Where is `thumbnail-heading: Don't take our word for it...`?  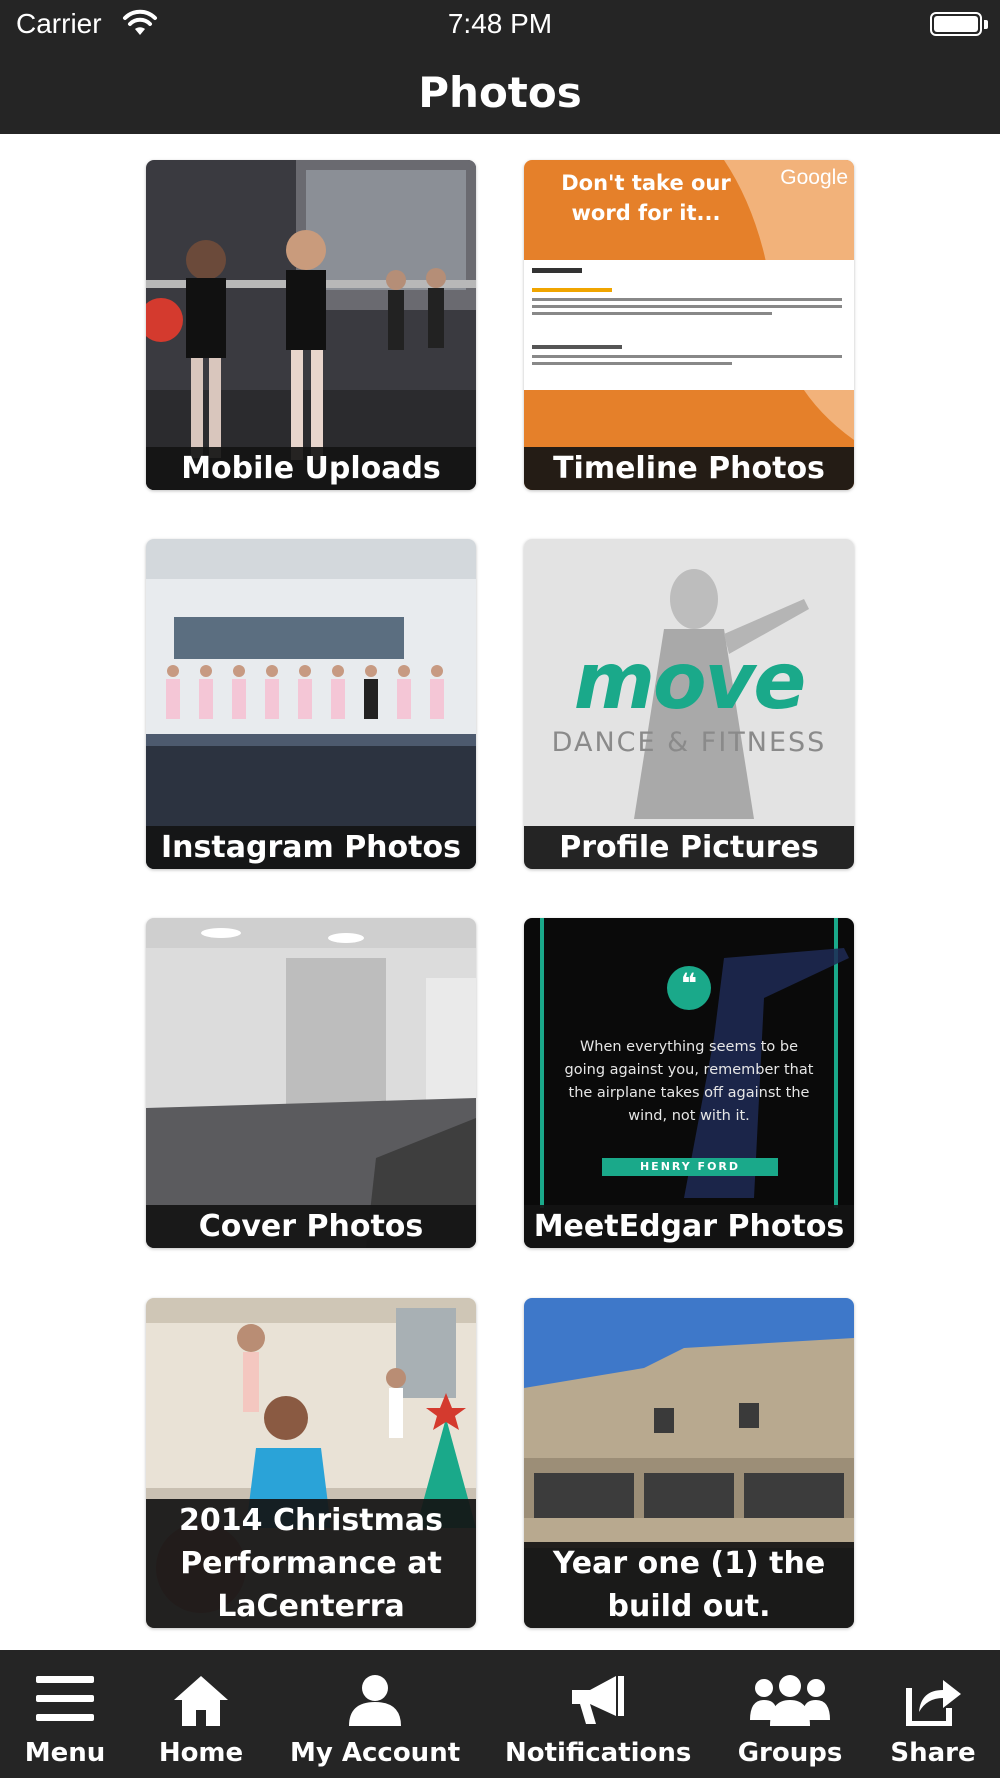
thumbnail-heading: Don't take our word for it... is located at coordinates (646, 198).